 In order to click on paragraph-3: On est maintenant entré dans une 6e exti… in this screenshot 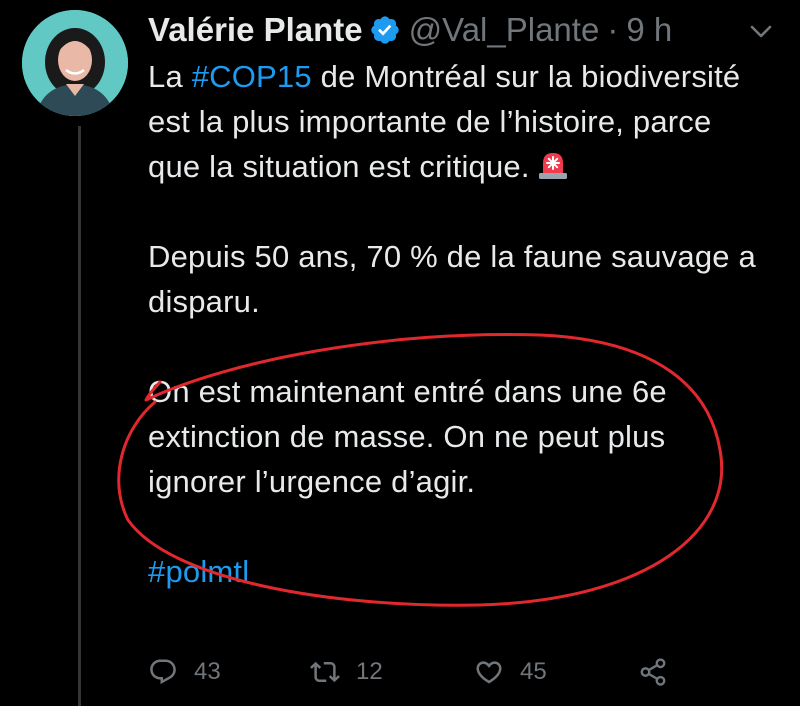, I will do `click(407, 436)`.